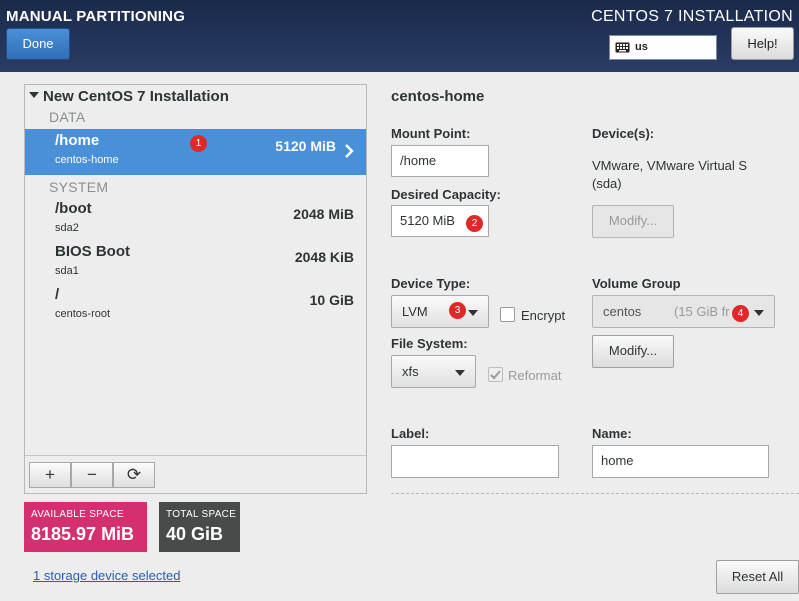 The height and width of the screenshot is (601, 799). I want to click on annotation-badge-4: 4, so click(740, 313).